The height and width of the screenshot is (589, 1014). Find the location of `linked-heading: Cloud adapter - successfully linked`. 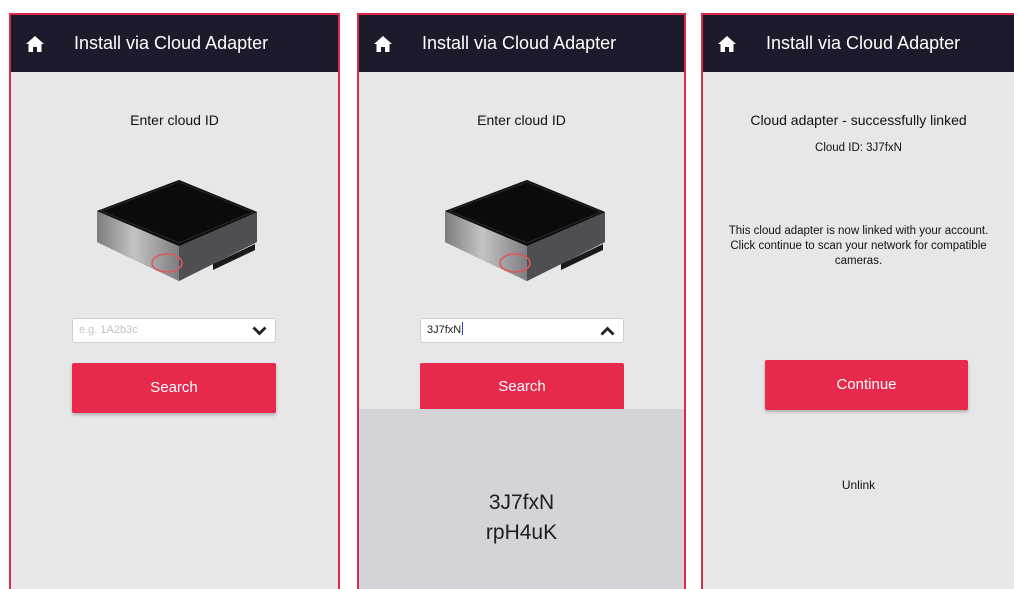

linked-heading: Cloud adapter - successfully linked is located at coordinates (858, 120).